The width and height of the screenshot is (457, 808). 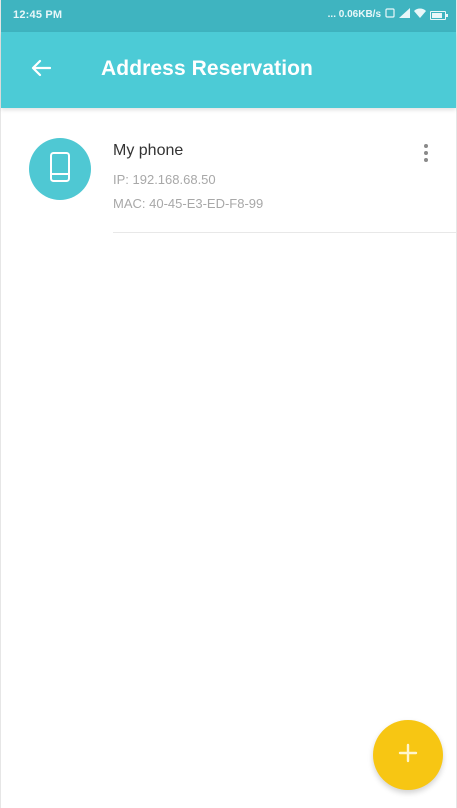 What do you see at coordinates (439, 15) in the screenshot?
I see `battery-icon` at bounding box center [439, 15].